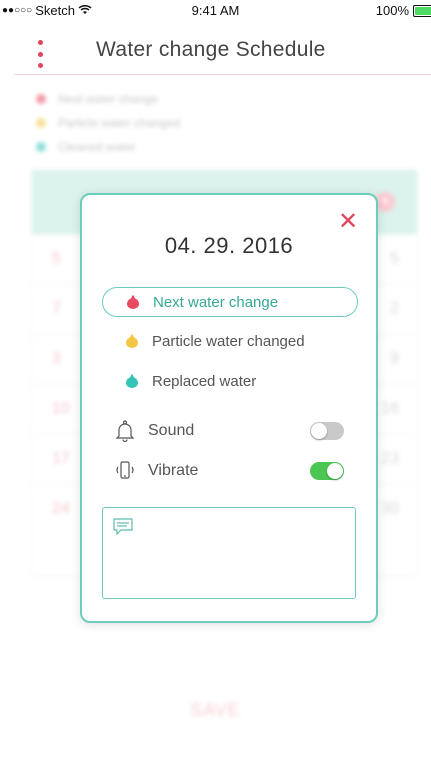 The image size is (431, 759). I want to click on vibrate-label: Vibrate, so click(173, 470).